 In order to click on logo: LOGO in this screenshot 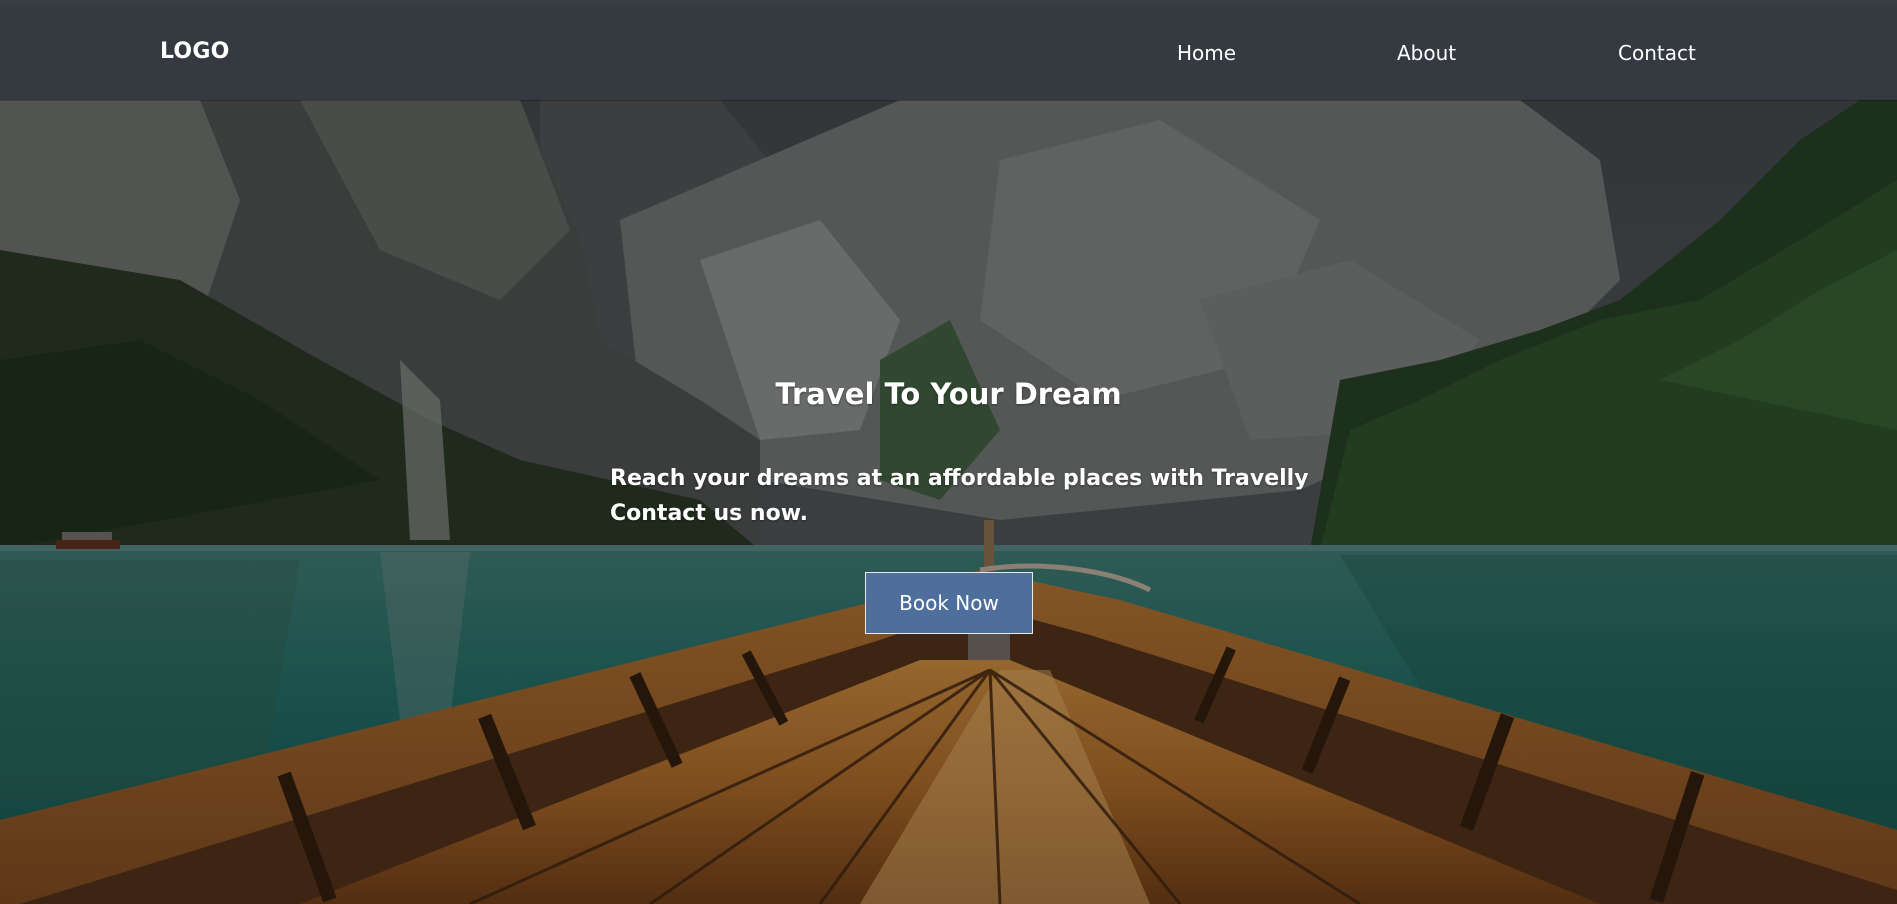, I will do `click(195, 51)`.